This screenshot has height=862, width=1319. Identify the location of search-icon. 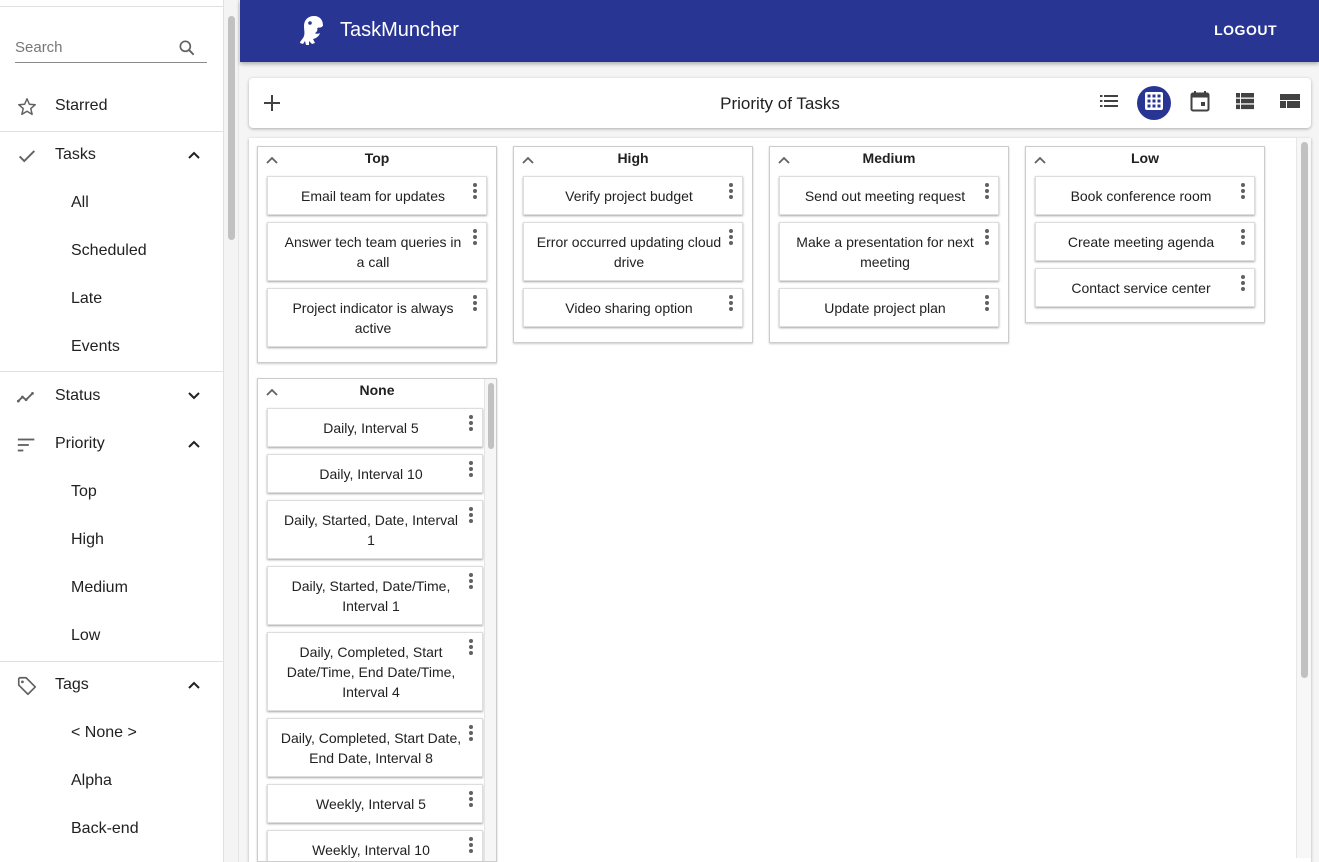
(187, 50).